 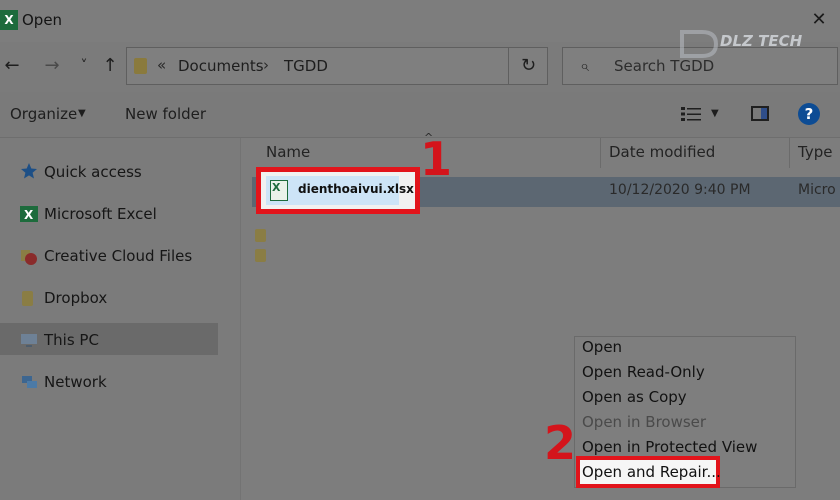 I want to click on svg-text: X, so click(x=29, y=215).